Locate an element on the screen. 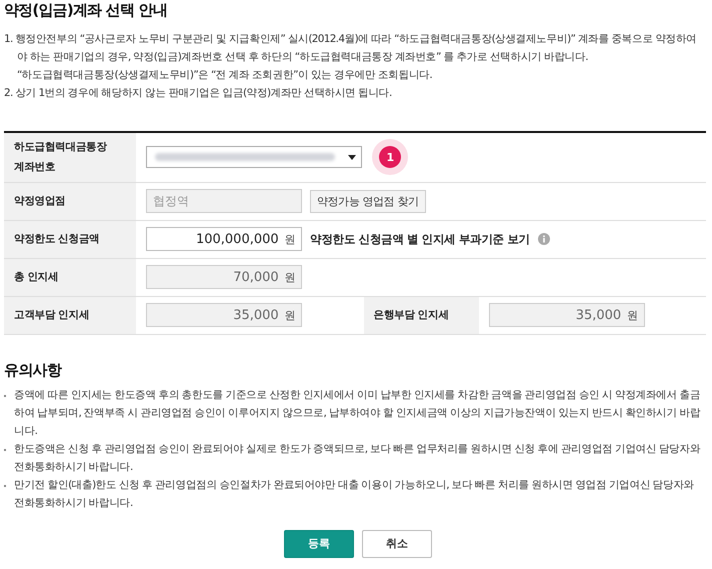 This screenshot has width=712, height=569. find-branch-button: 약정가능 영업점 찾기 is located at coordinates (368, 201).